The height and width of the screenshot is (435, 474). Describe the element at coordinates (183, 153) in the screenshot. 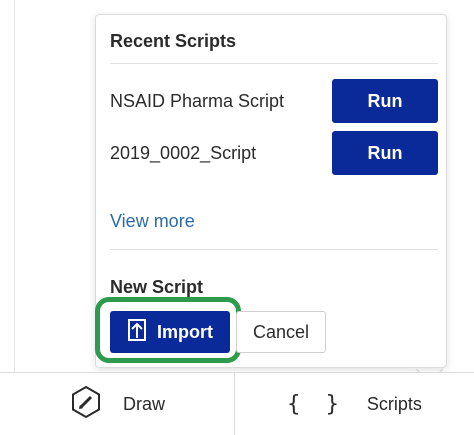

I see `script-name-2019: 2019_0002_Script` at that location.